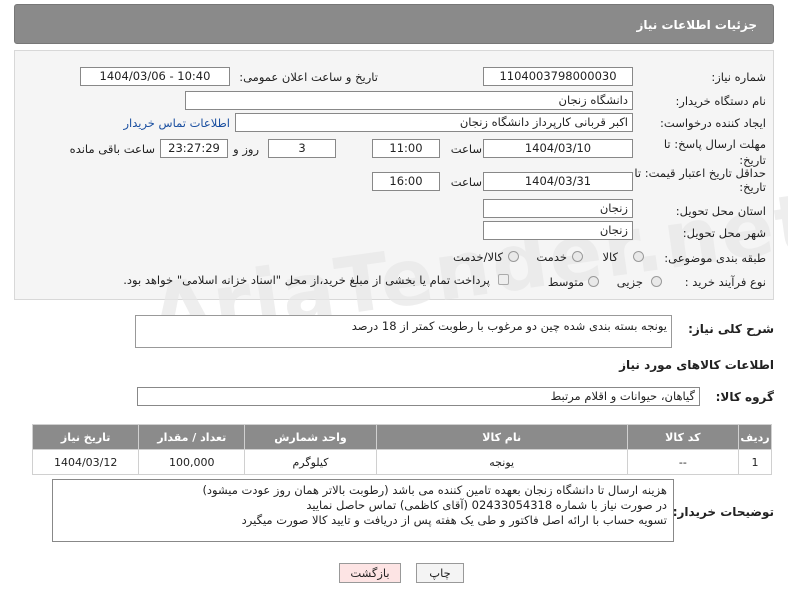 Image resolution: width=788 pixels, height=598 pixels. Describe the element at coordinates (503, 279) in the screenshot. I see `treasury-checkbox` at that location.